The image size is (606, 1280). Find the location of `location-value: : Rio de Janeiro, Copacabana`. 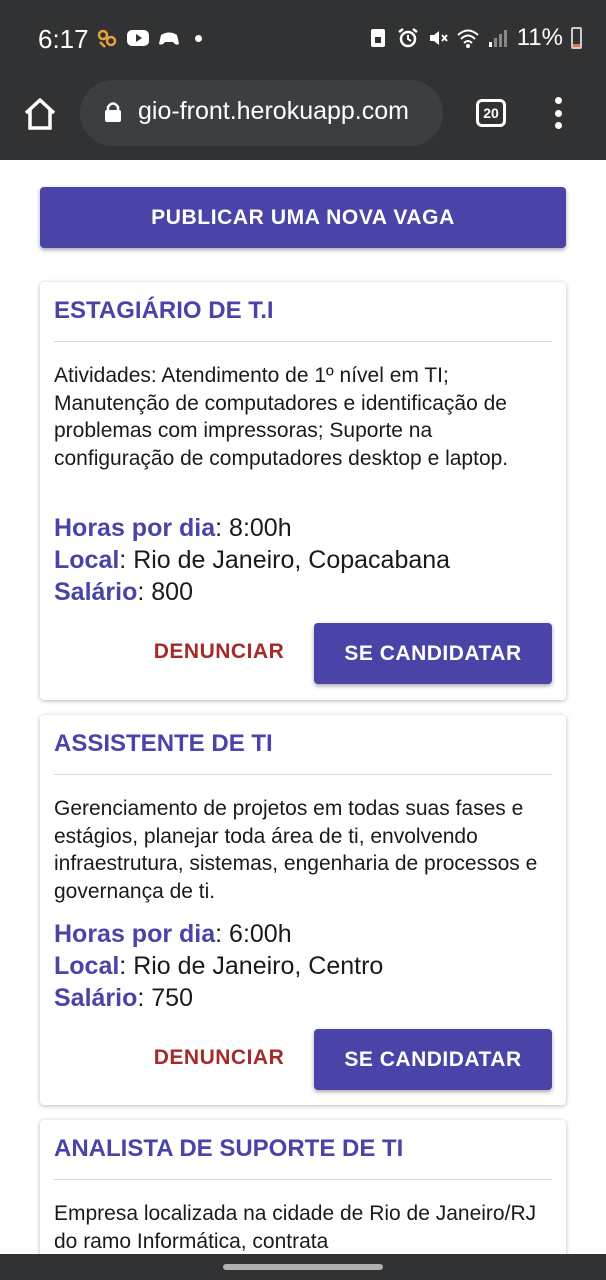

location-value: : Rio de Janeiro, Copacabana is located at coordinates (285, 560).